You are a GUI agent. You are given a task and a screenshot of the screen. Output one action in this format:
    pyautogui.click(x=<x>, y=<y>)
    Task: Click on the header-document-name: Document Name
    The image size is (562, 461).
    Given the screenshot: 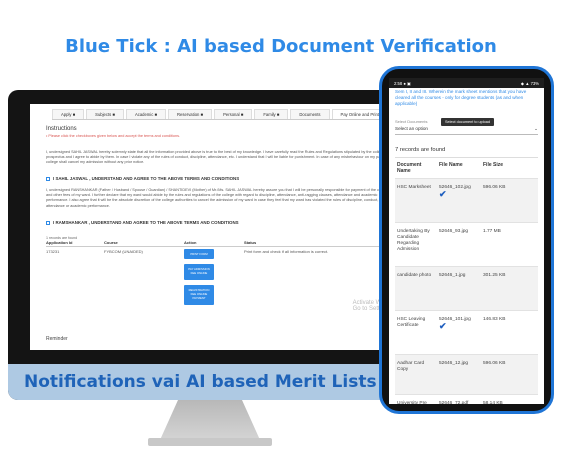 What is the action you would take?
    pyautogui.click(x=409, y=168)
    